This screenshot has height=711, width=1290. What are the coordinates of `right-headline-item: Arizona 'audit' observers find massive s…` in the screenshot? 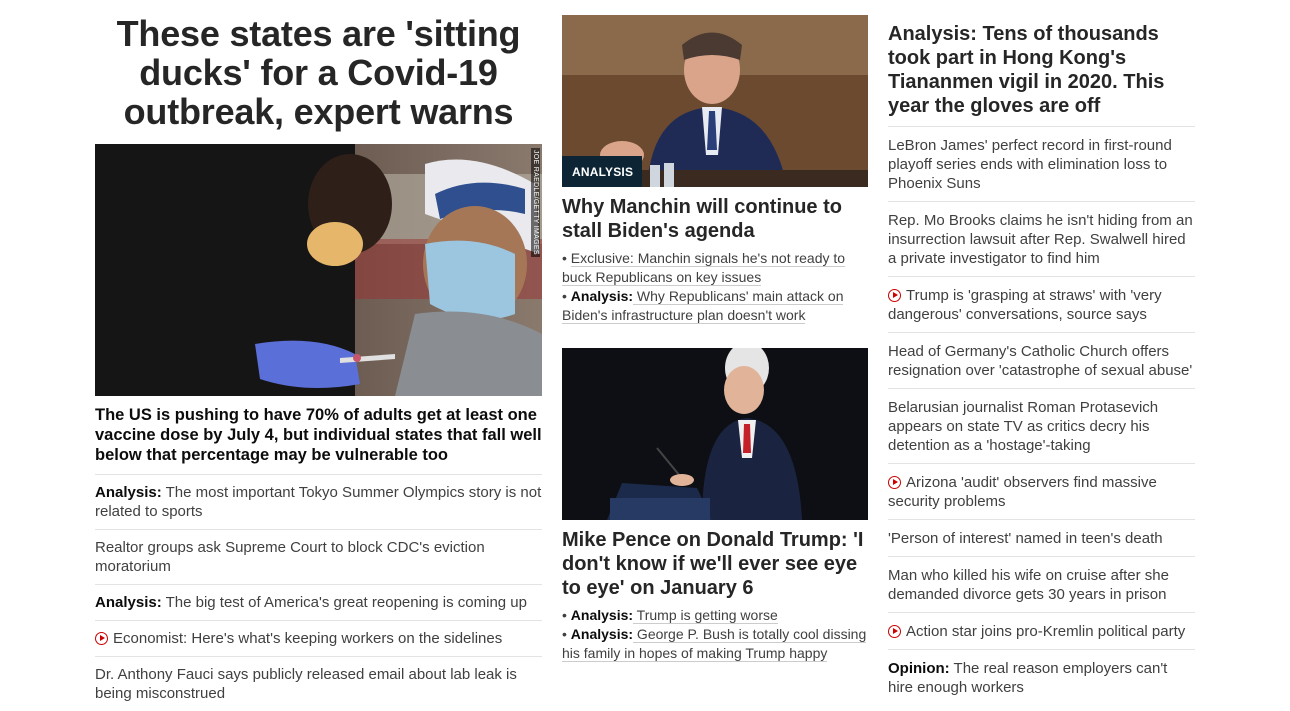 It's located at (1041, 491).